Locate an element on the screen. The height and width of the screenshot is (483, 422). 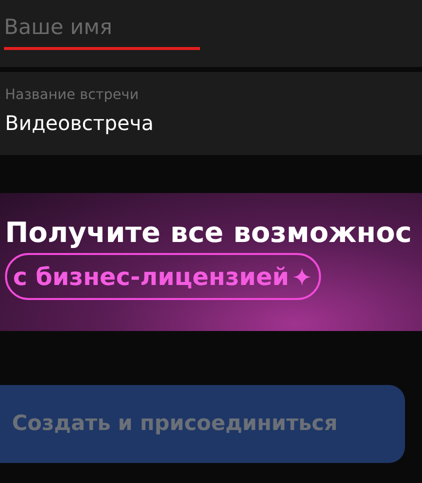
sparkle-icon is located at coordinates (302, 277).